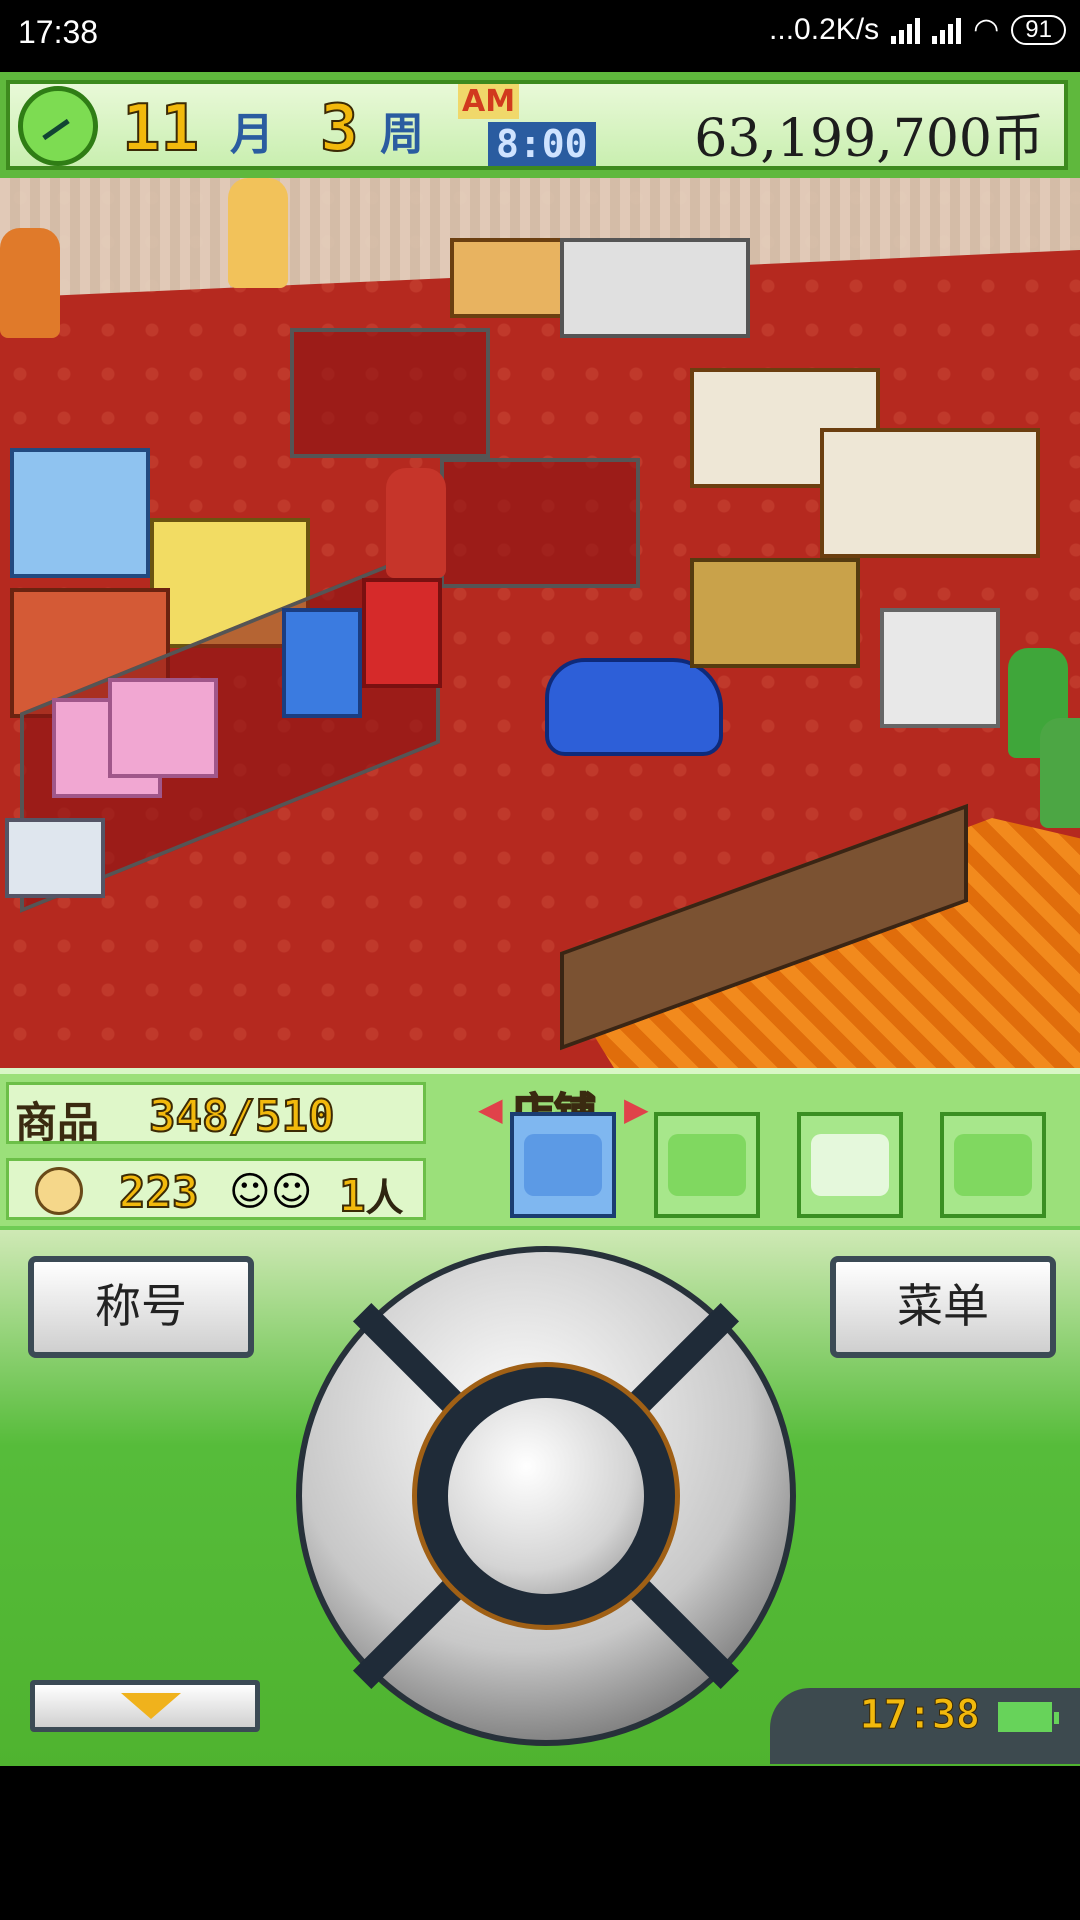 This screenshot has height=1920, width=1080. What do you see at coordinates (390, 393) in the screenshot?
I see `shelf-cds` at bounding box center [390, 393].